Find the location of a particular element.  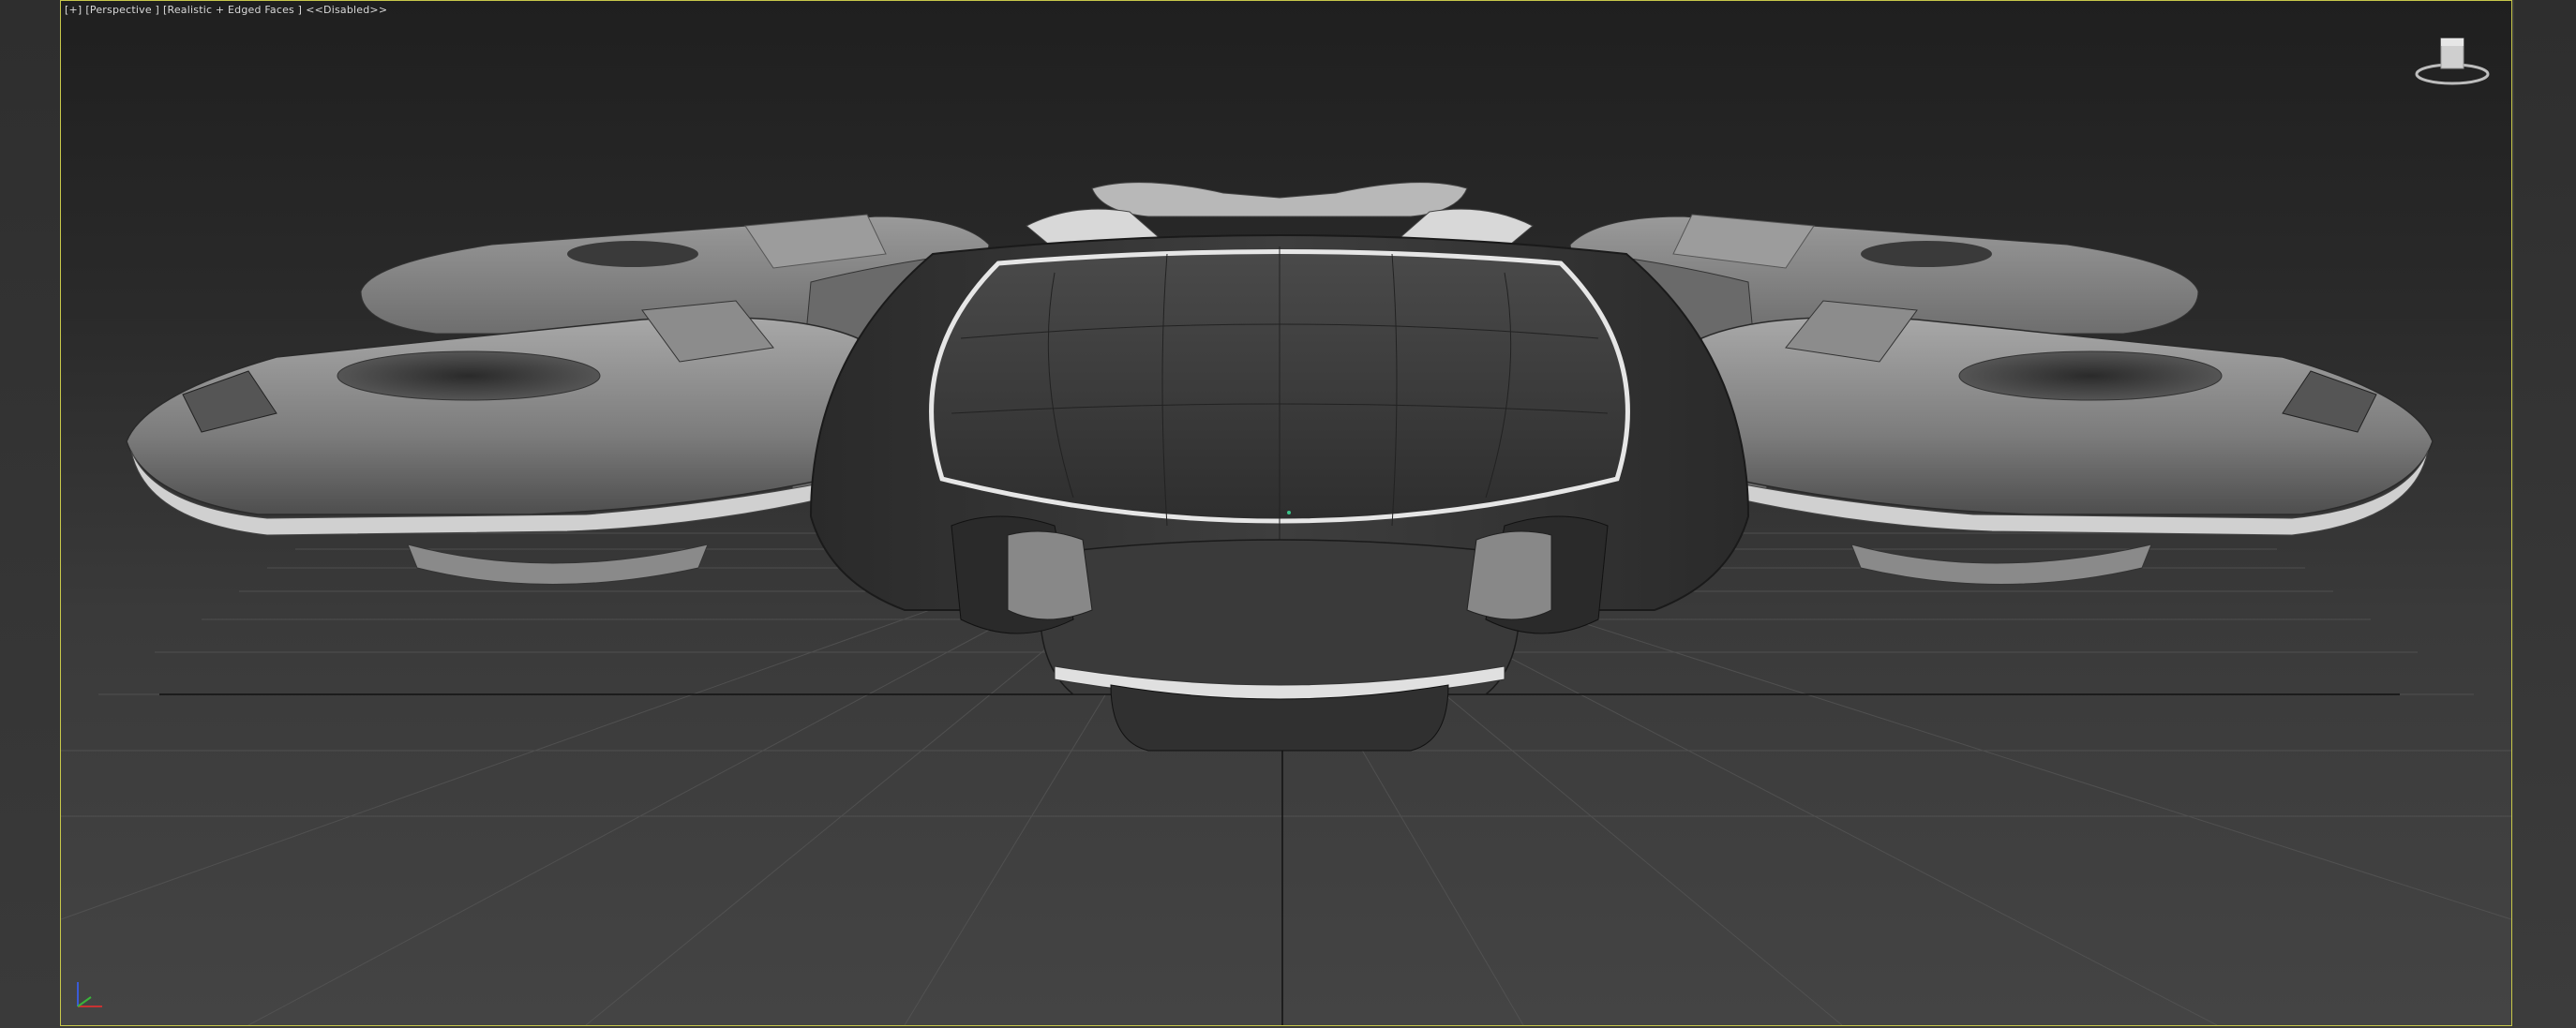

pivot-marker is located at coordinates (1289, 512).